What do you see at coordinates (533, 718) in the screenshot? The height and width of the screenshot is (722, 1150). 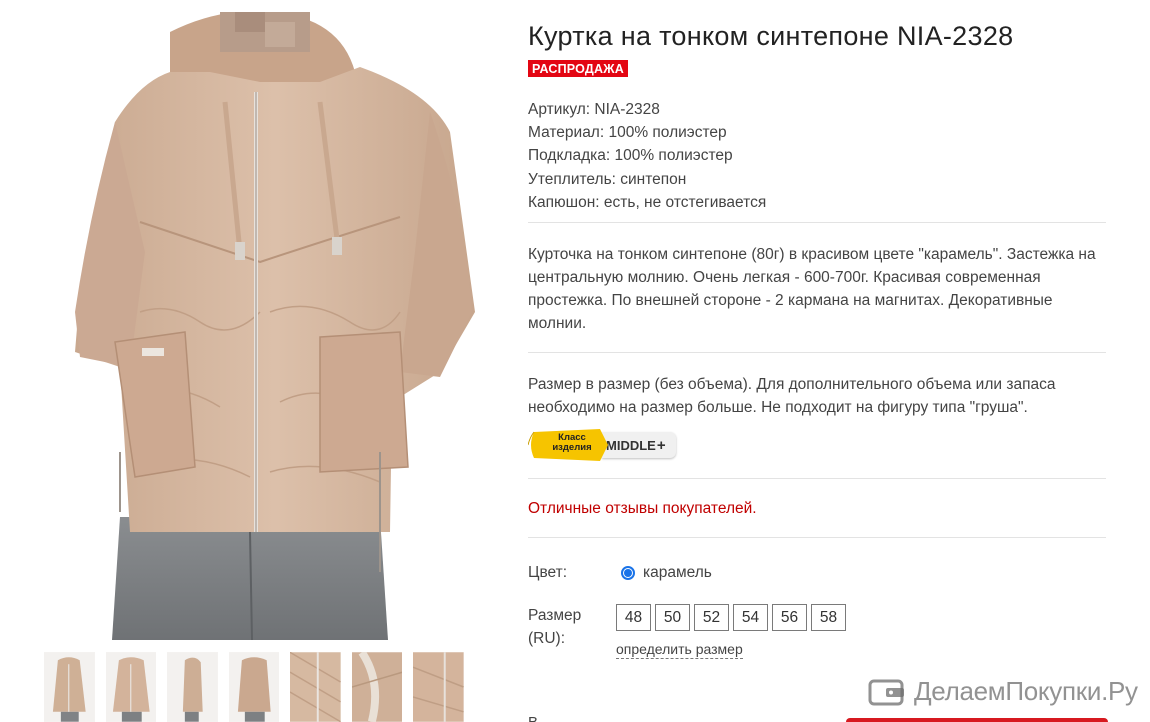 I see `cut-off-label: В` at bounding box center [533, 718].